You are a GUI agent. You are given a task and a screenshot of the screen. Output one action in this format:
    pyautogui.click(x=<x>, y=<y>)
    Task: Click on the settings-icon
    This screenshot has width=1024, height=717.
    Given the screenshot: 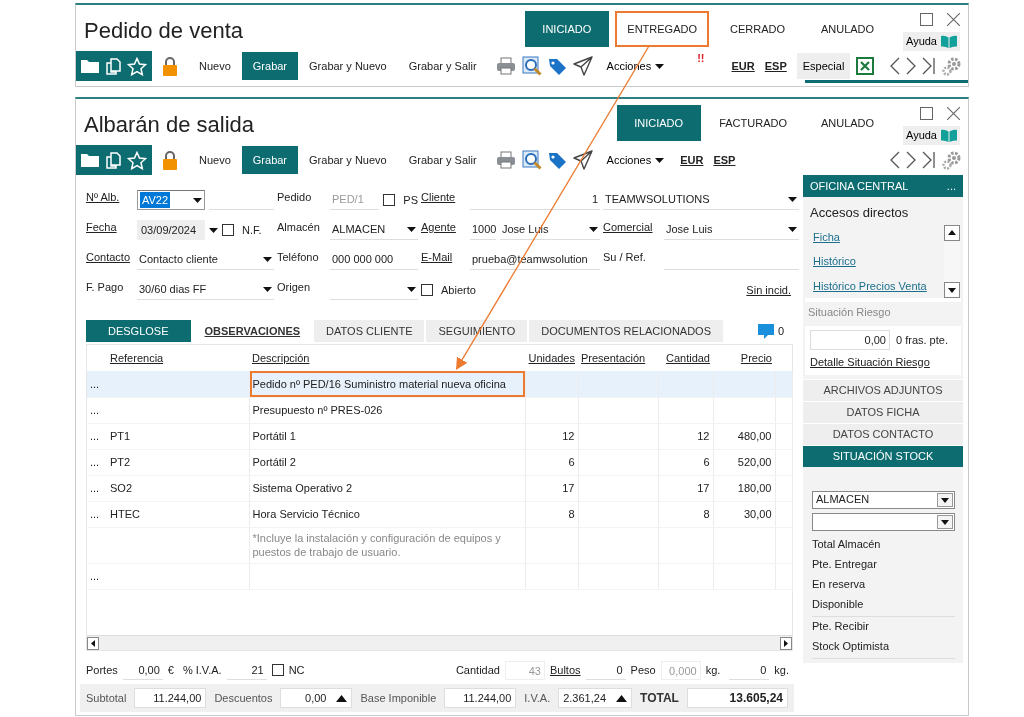 What is the action you would take?
    pyautogui.click(x=952, y=160)
    